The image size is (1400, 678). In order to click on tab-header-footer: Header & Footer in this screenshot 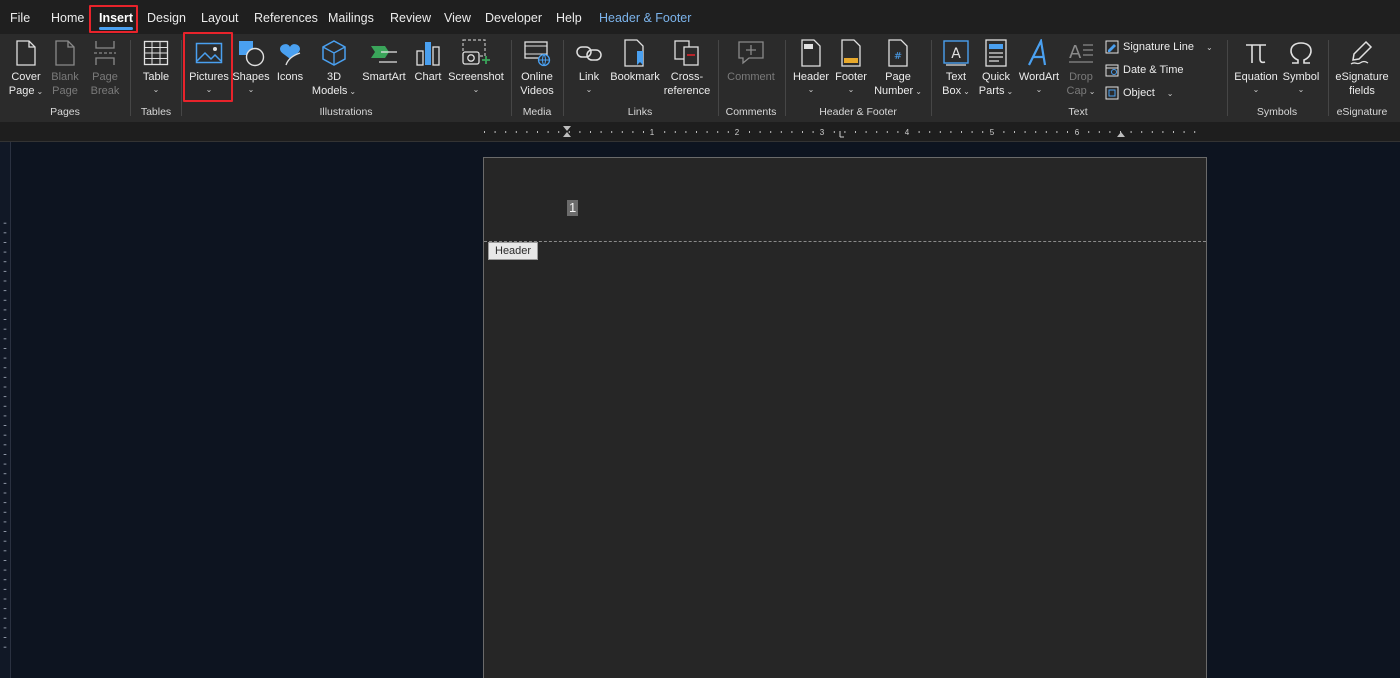, I will do `click(645, 18)`.